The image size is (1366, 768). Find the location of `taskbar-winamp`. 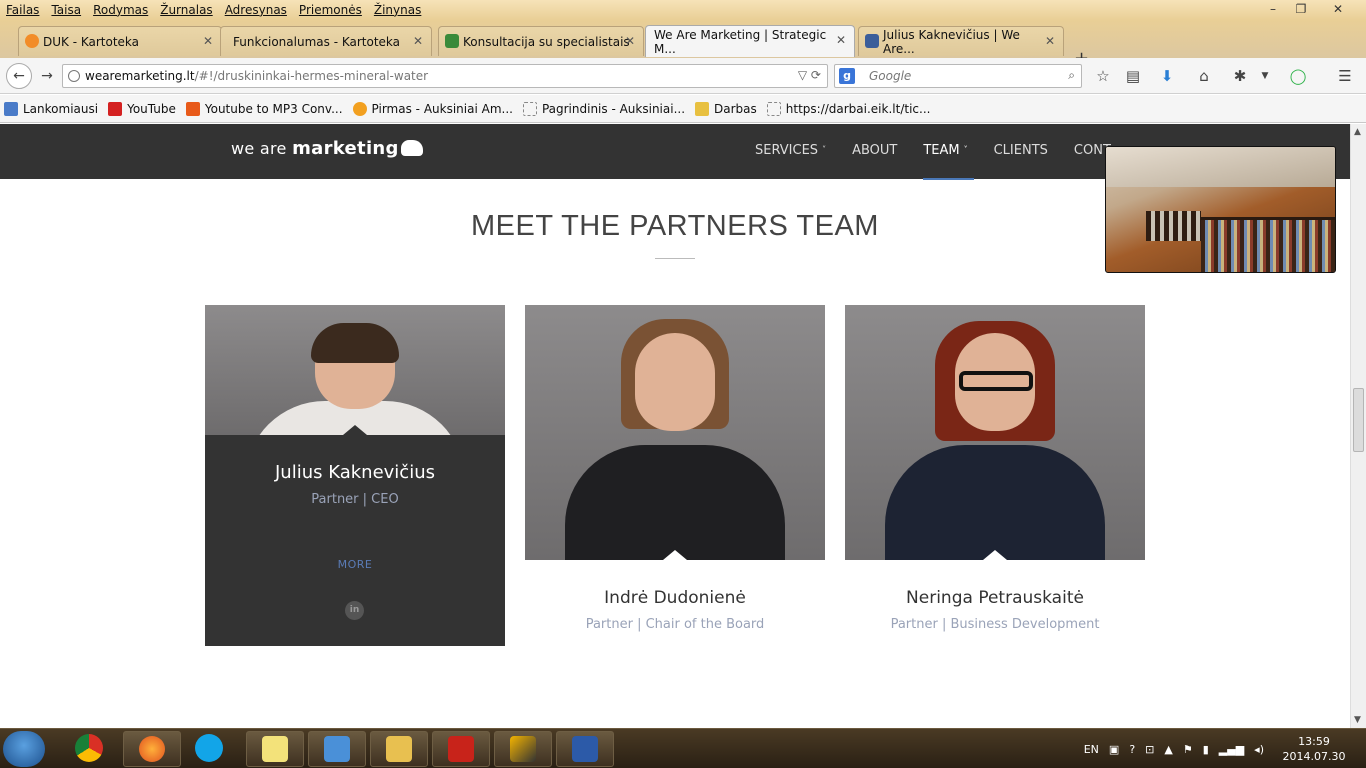

taskbar-winamp is located at coordinates (523, 749).